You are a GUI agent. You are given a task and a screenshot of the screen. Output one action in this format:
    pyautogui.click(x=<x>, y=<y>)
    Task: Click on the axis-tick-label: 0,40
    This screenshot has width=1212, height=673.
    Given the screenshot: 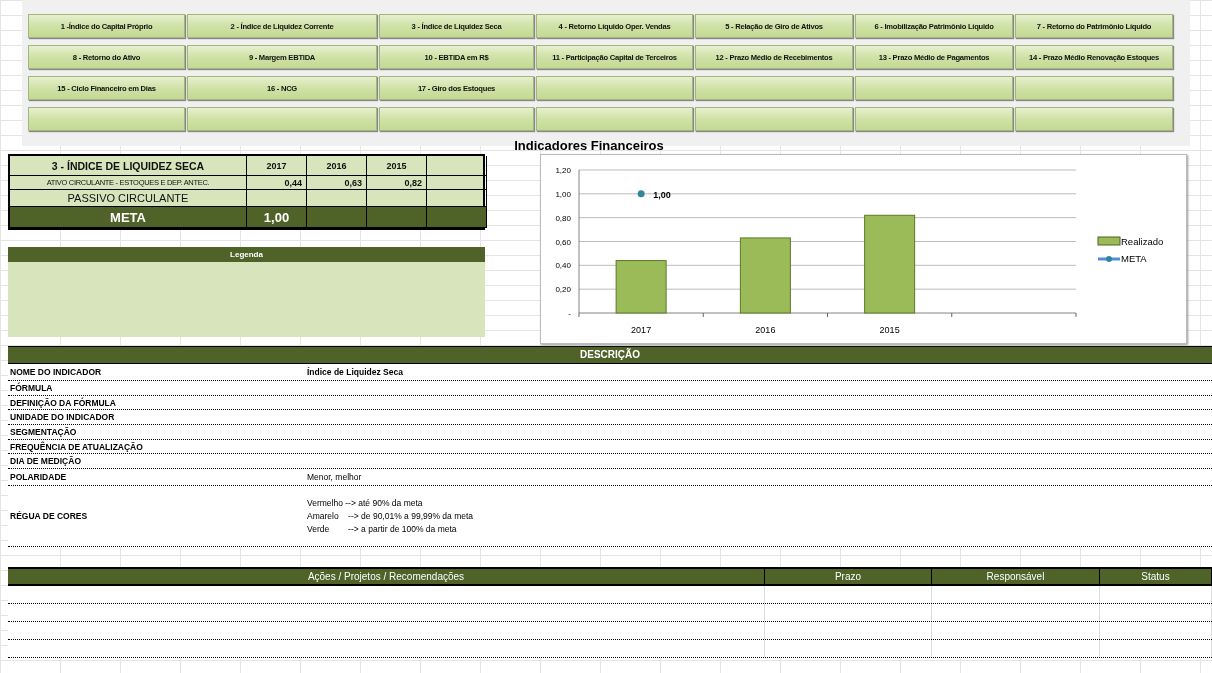 What is the action you would take?
    pyautogui.click(x=563, y=266)
    